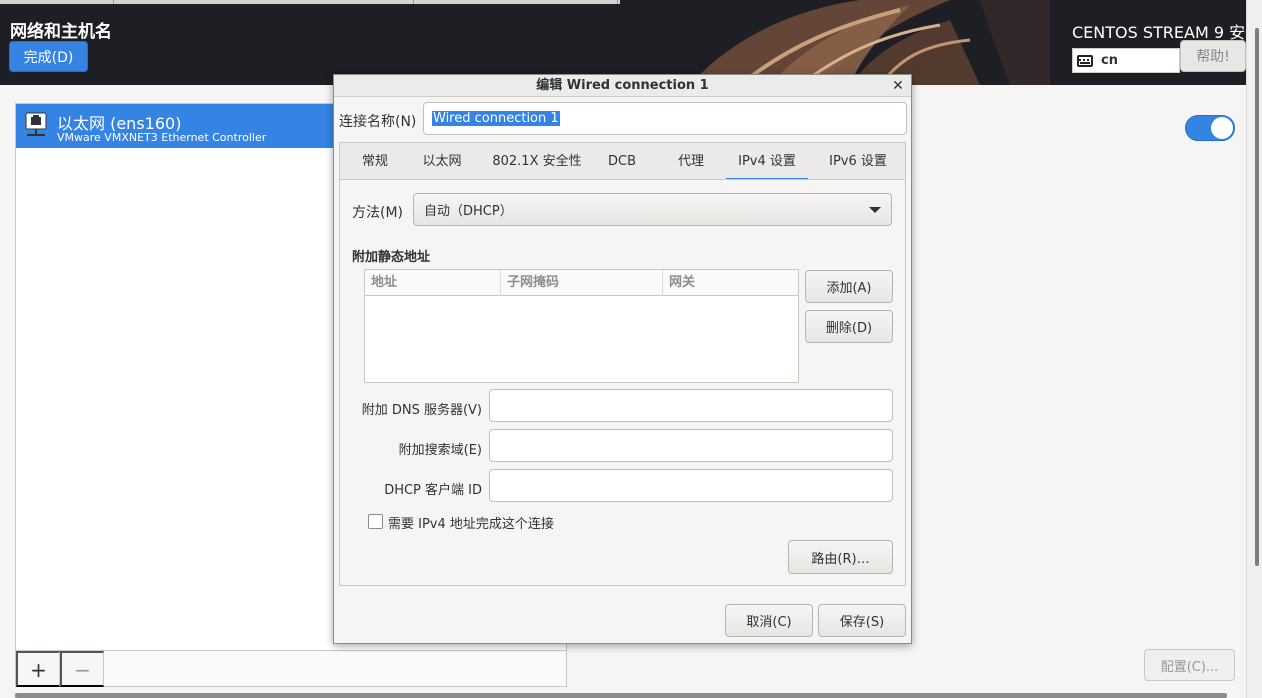 The image size is (1262, 698). I want to click on delete-address-button: 删除(D), so click(849, 326).